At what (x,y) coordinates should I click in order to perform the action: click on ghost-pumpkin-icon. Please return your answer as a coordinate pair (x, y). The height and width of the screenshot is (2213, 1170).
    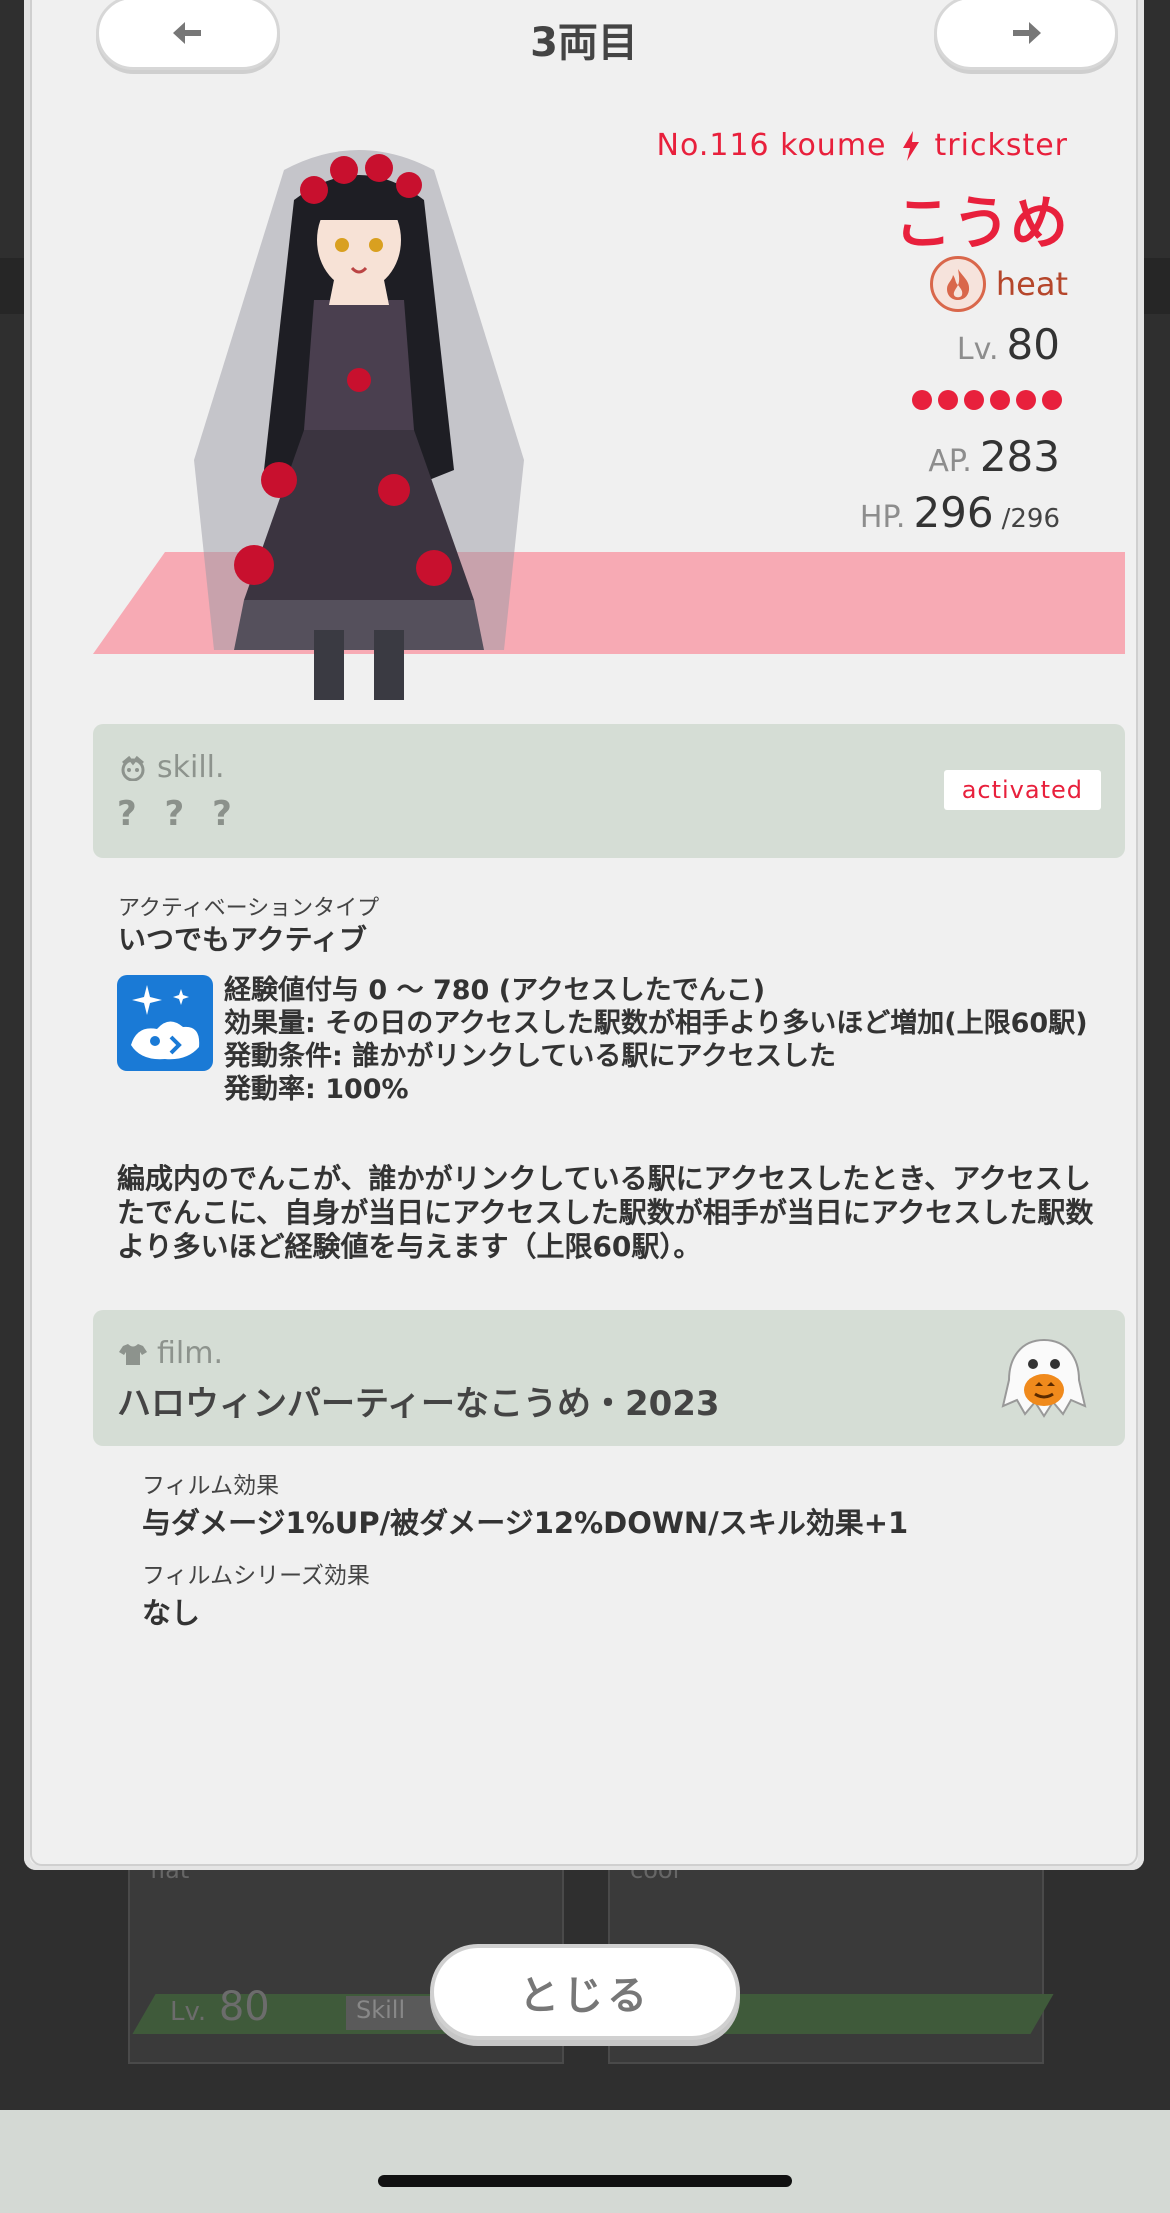
    Looking at the image, I should click on (1044, 1378).